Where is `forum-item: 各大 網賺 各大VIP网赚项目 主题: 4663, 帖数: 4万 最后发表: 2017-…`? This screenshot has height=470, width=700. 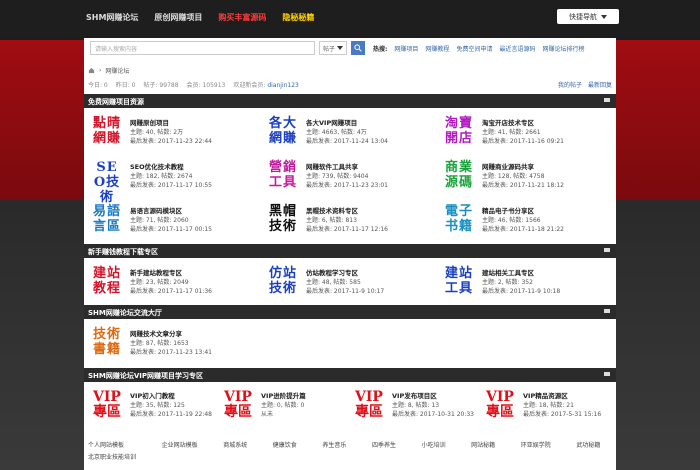
forum-item: 各大 網賺 各大VIP网赚项目 主题: 4663, 帖数: 4万 最后发表: 2017-… is located at coordinates (348, 132).